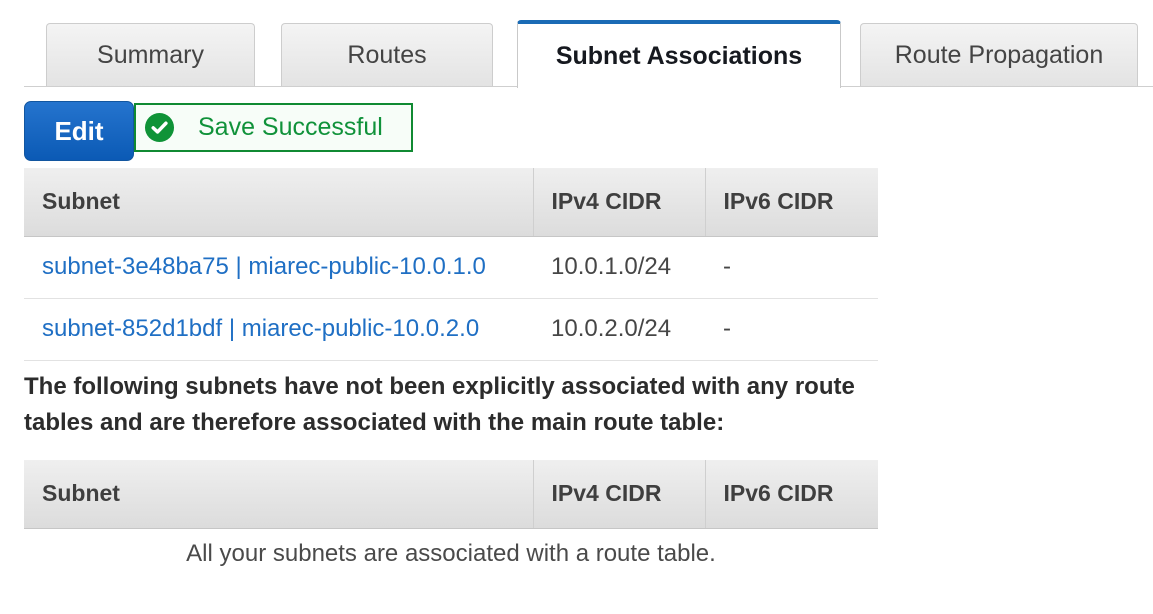  I want to click on save-status-text: Save Successful, so click(290, 127).